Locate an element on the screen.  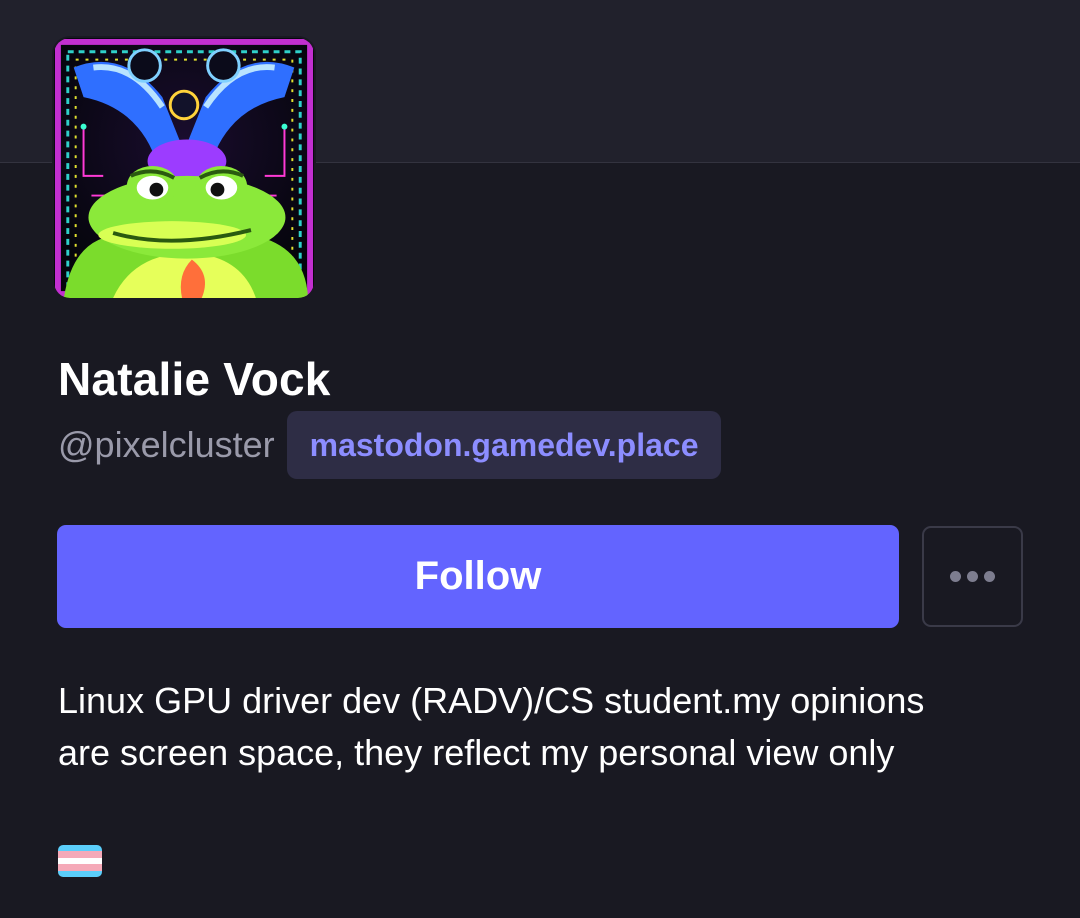
avatar-image is located at coordinates (184, 168).